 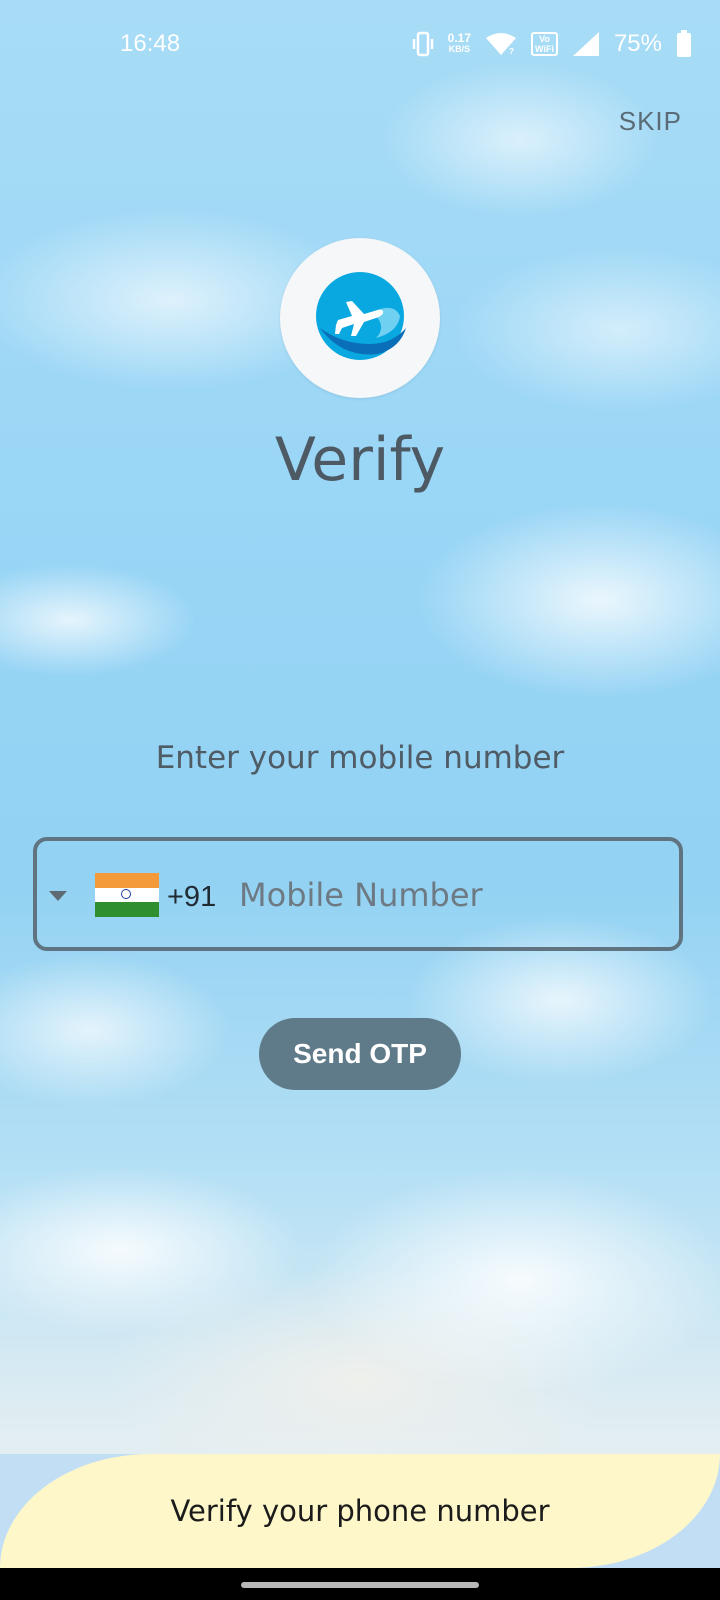 I want to click on country-code-dropdown, so click(x=104, y=895).